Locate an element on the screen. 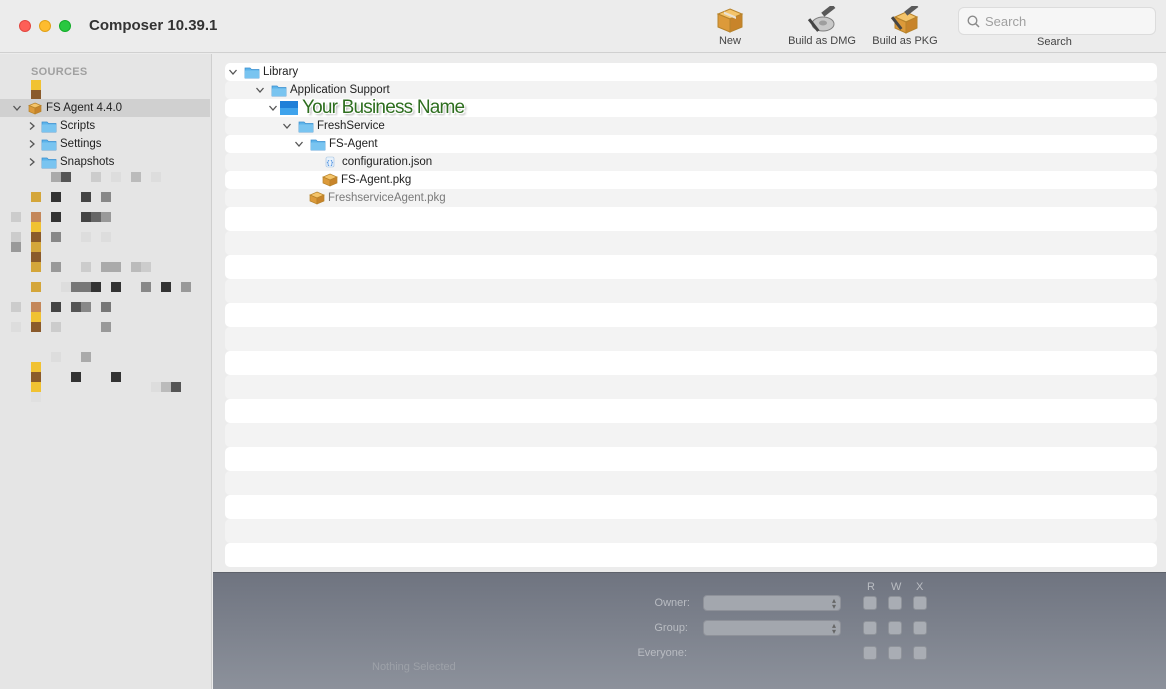 The width and height of the screenshot is (1166, 689). hammer-package-icon is located at coordinates (904, 20).